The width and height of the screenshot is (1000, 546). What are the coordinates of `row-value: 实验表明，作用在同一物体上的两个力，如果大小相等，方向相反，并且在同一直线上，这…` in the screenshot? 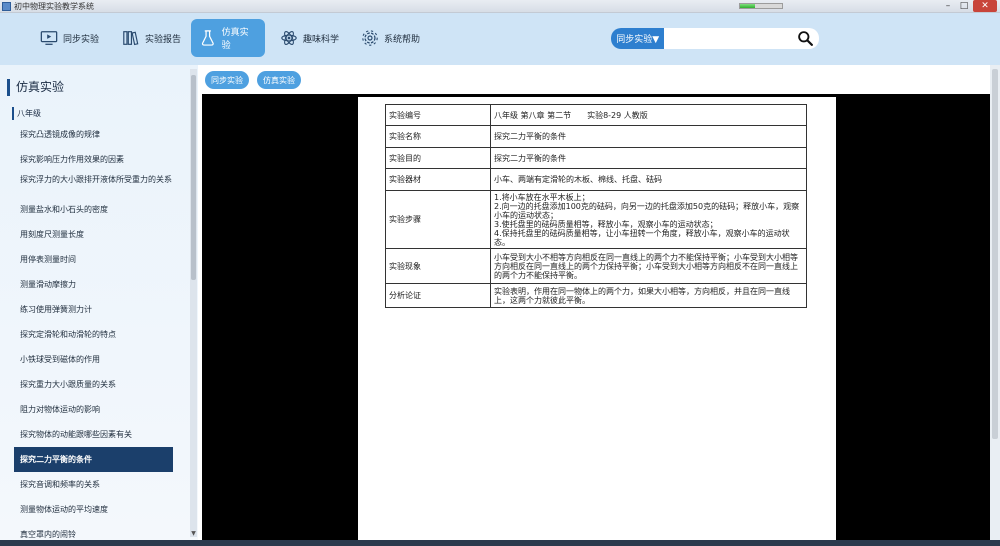 It's located at (648, 295).